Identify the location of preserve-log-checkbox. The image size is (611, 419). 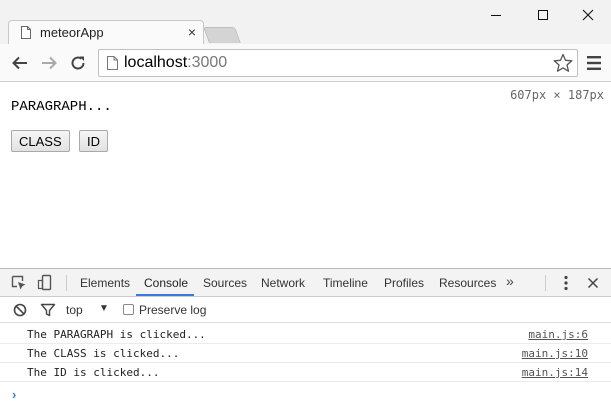
(128, 309).